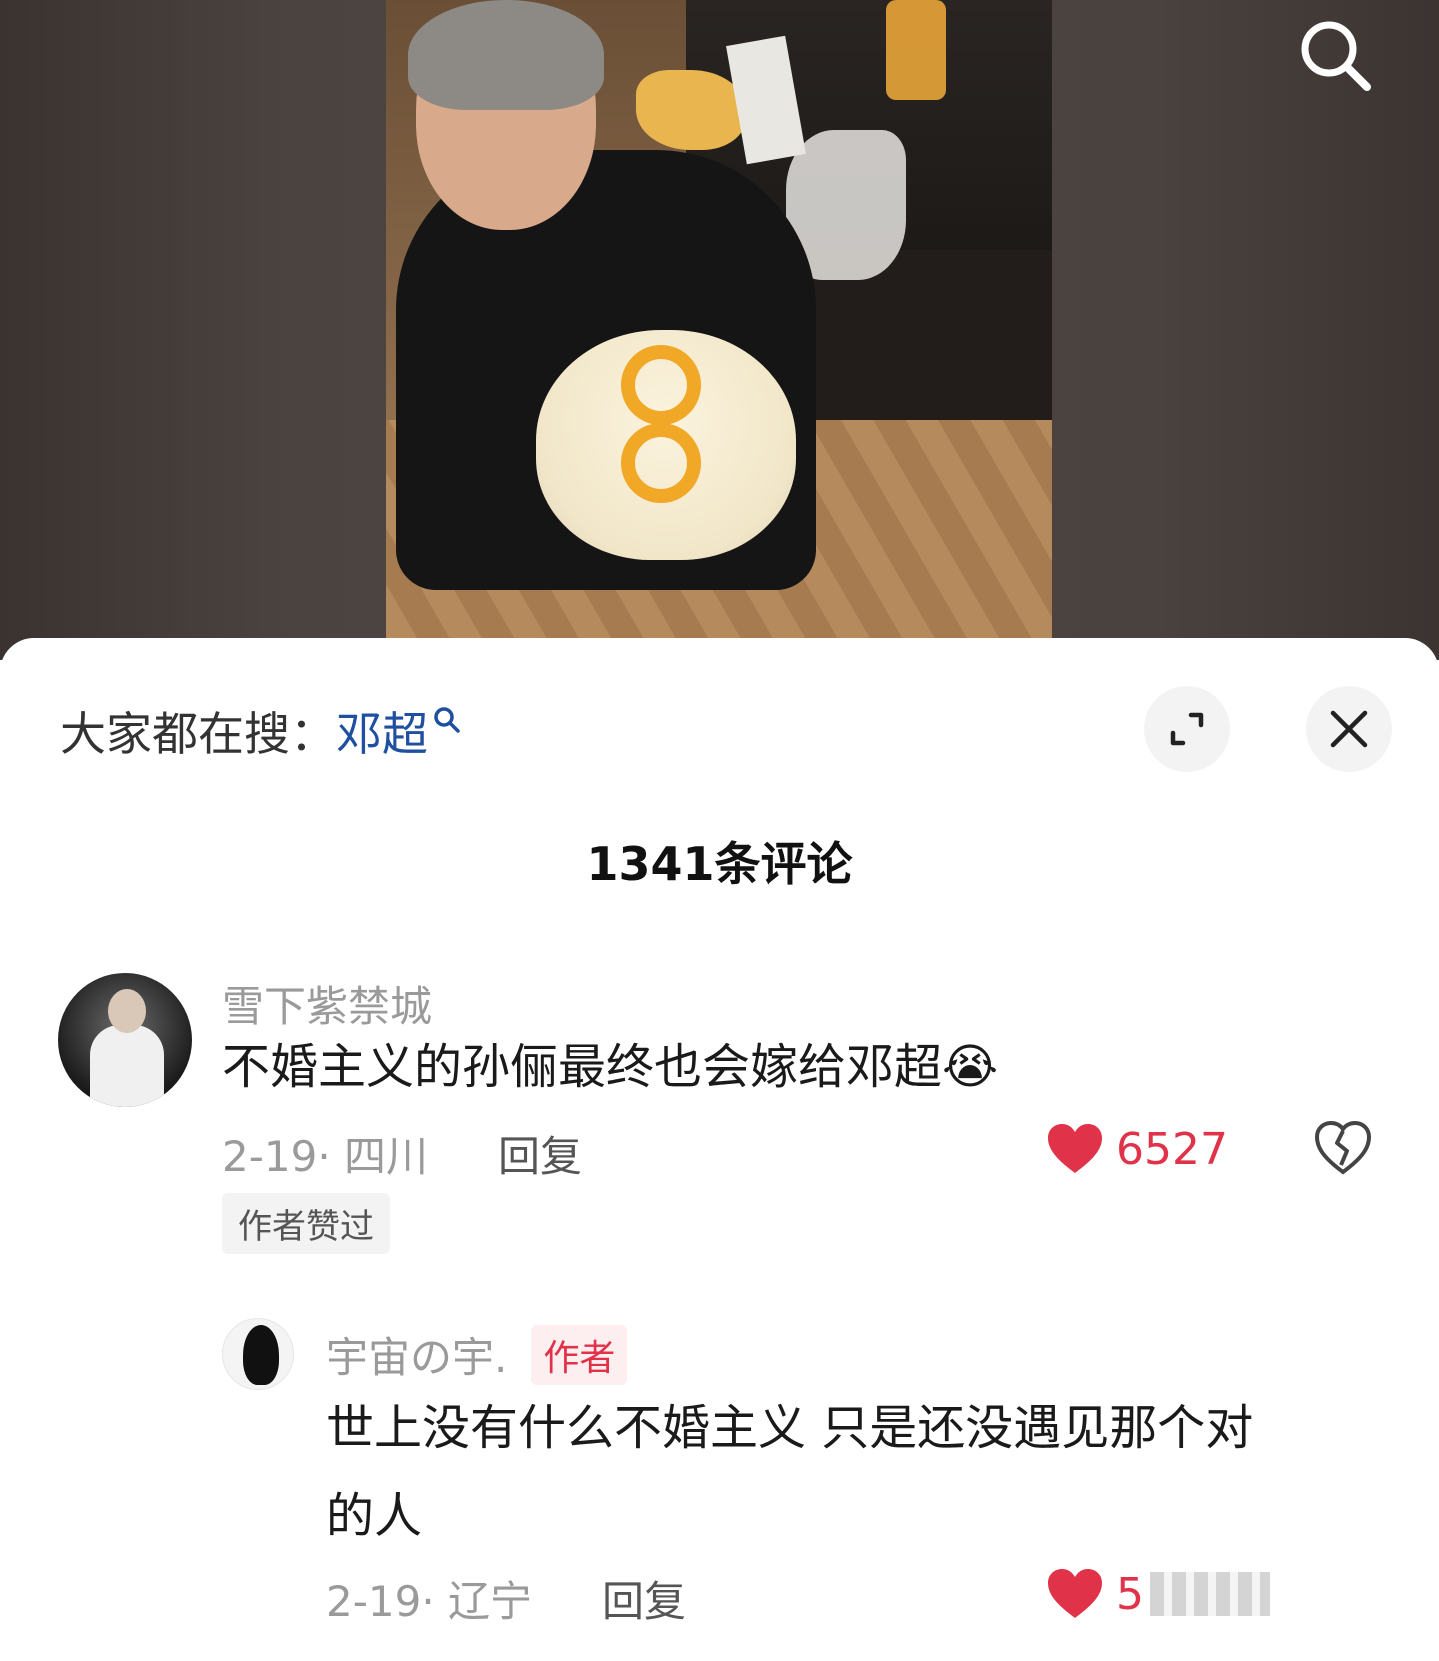  I want to click on broken-heart-icon, so click(1343, 1147).